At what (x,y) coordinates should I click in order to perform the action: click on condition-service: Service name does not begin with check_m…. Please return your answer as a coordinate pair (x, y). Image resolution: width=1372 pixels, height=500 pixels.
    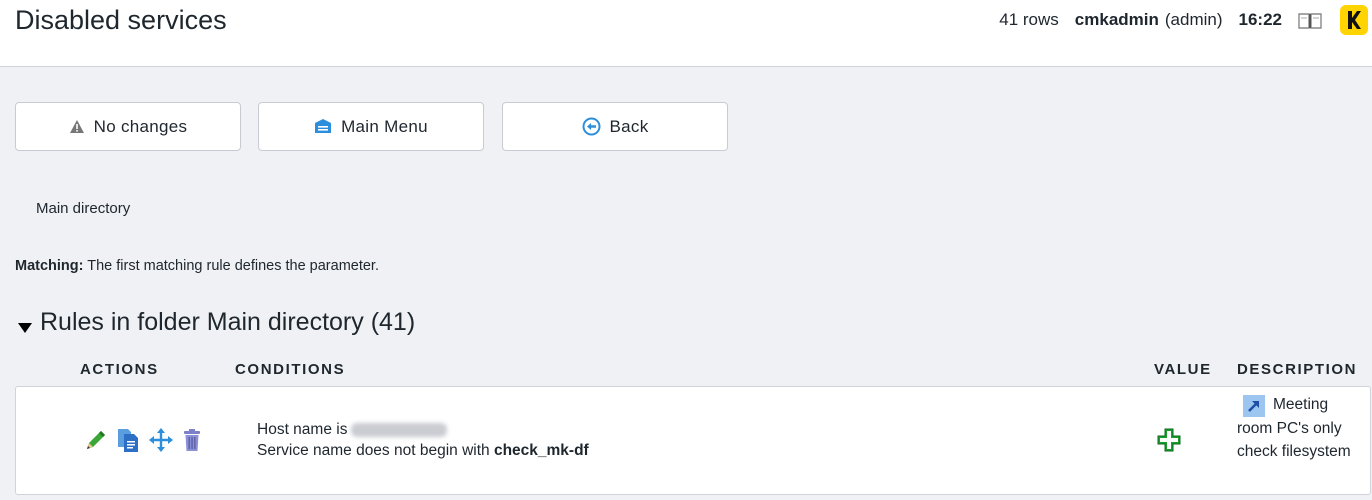
    Looking at the image, I should click on (423, 450).